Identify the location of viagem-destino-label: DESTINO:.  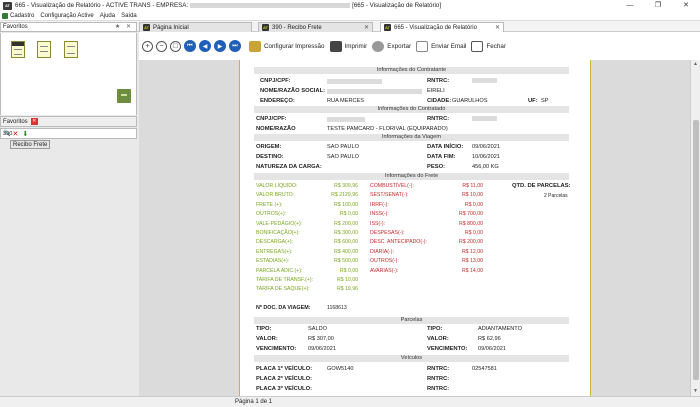
(270, 157).